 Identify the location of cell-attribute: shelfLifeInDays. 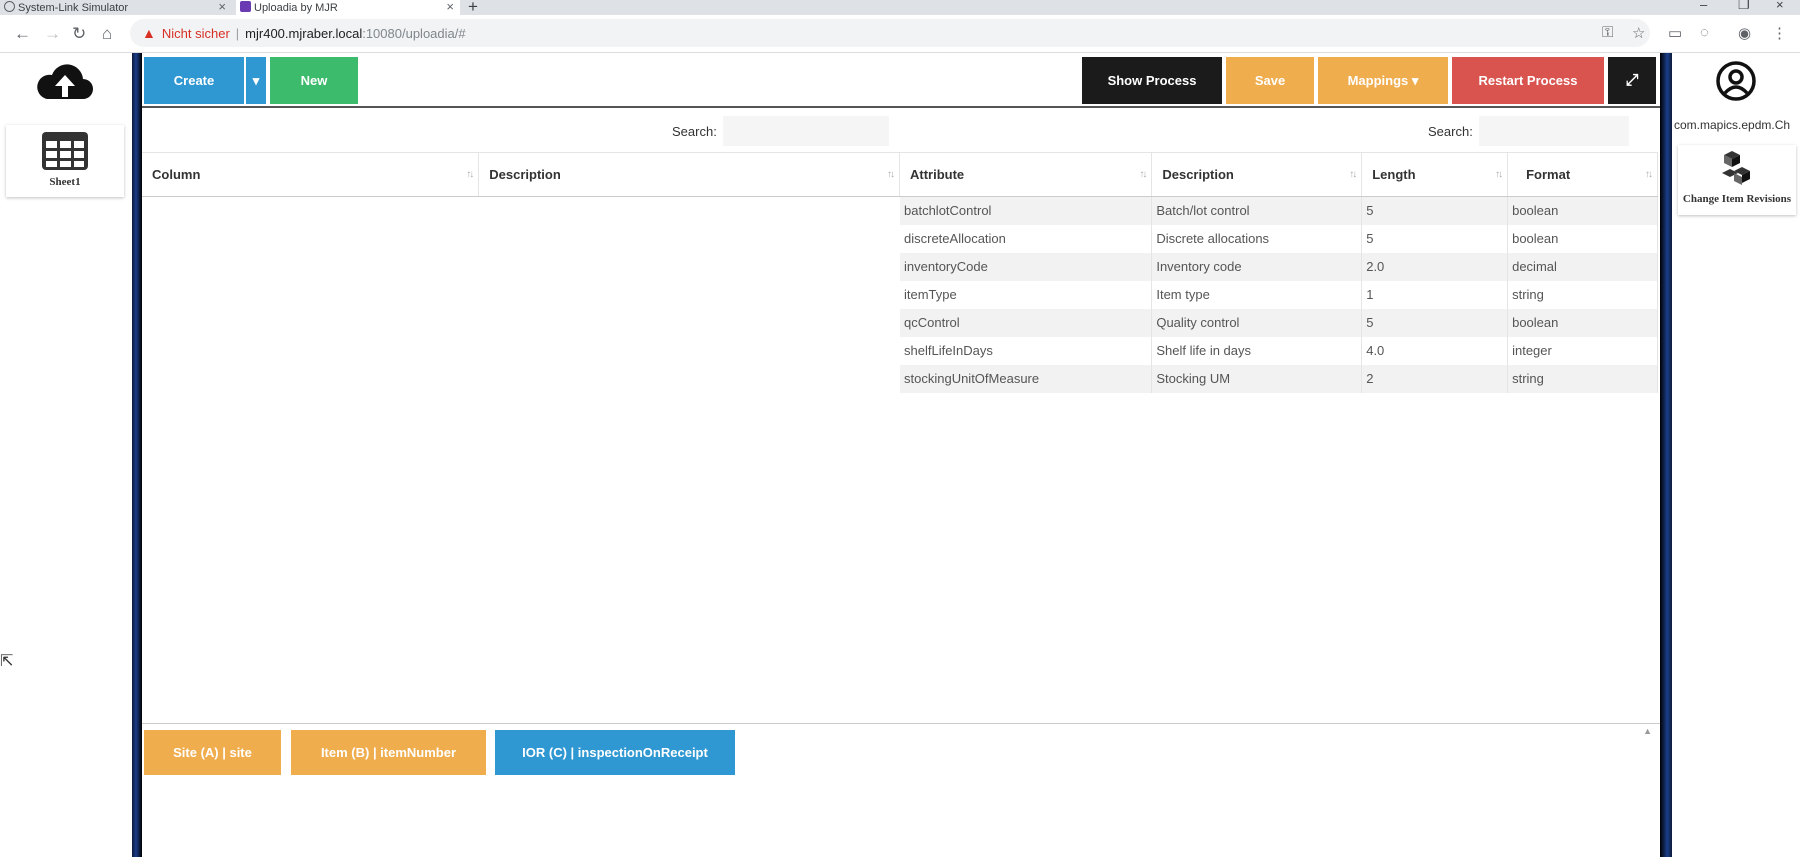
(1026, 350).